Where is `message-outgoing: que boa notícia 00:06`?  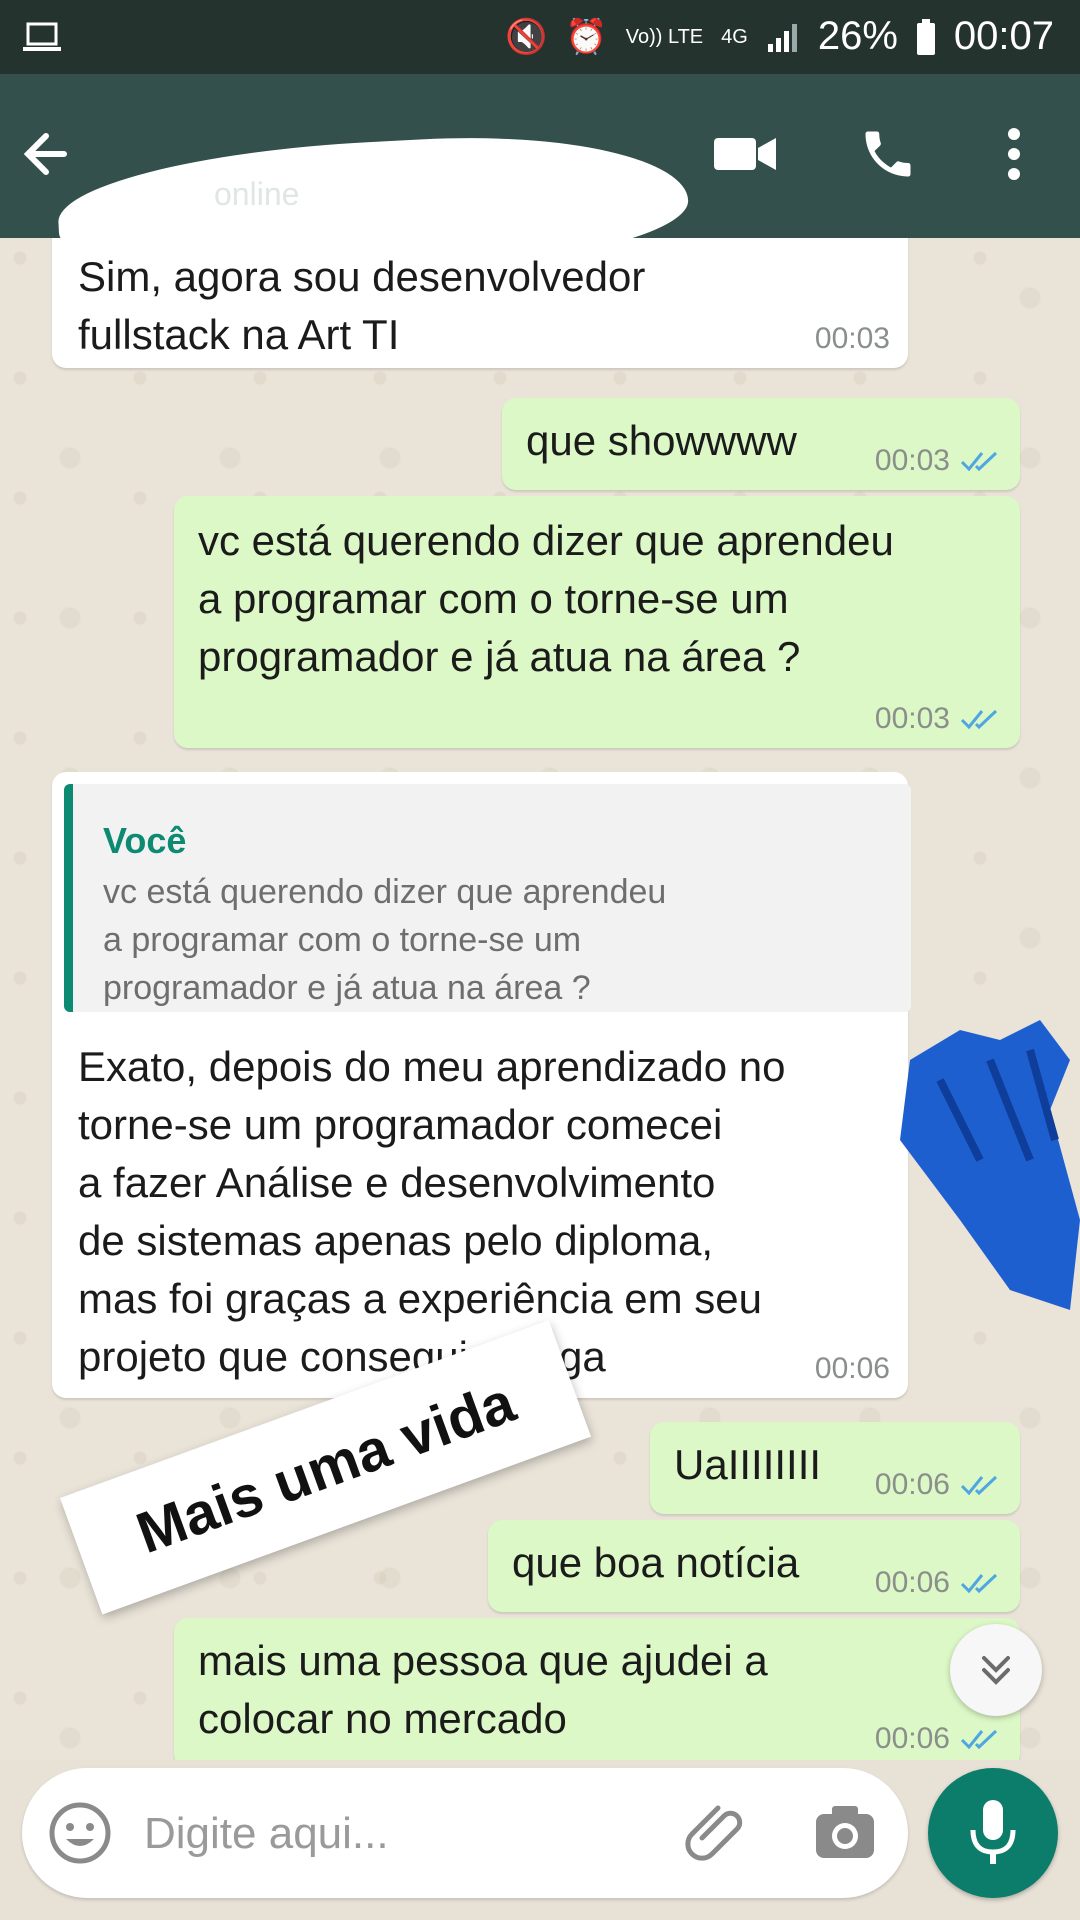 message-outgoing: que boa notícia 00:06 is located at coordinates (754, 1566).